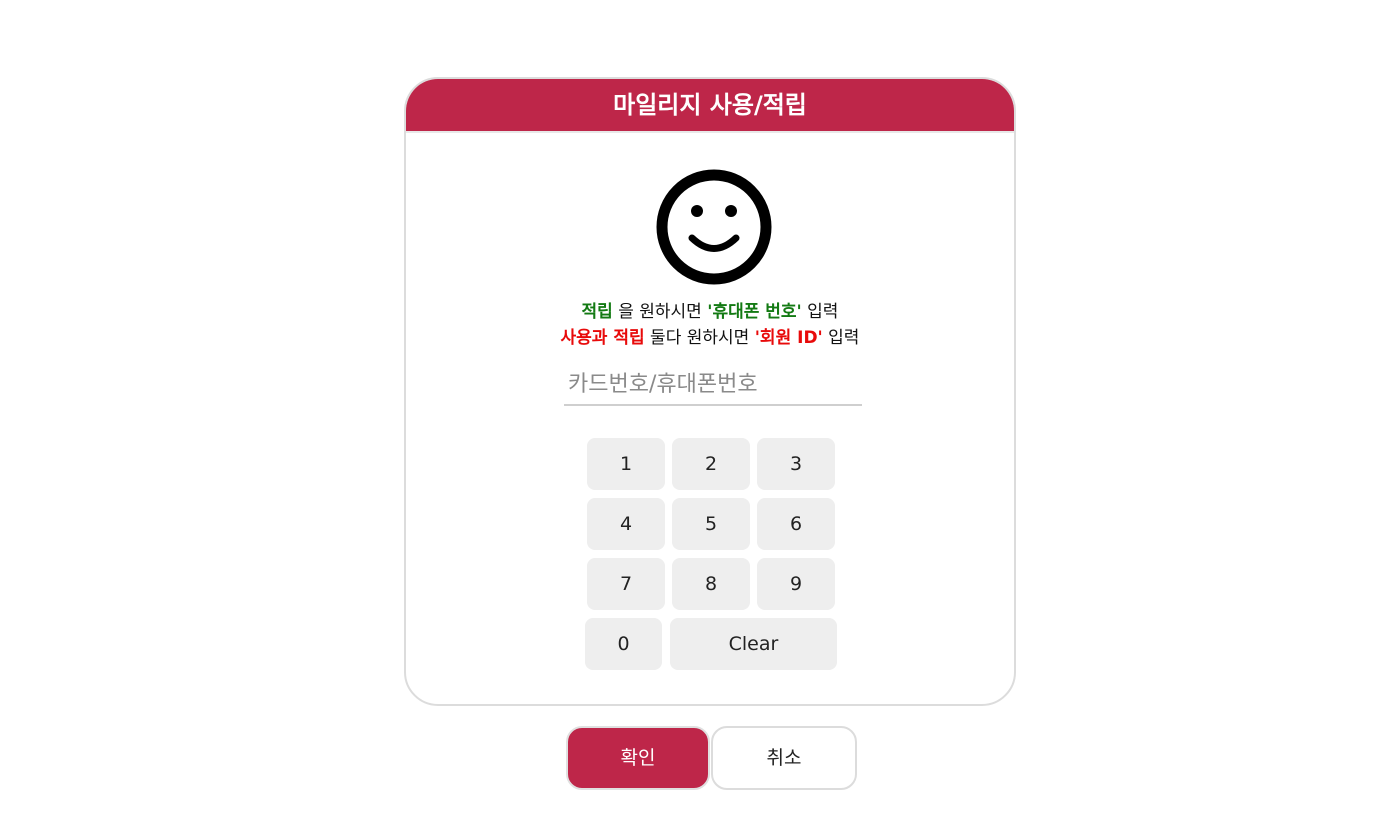  I want to click on card-phone-field, so click(713, 385).